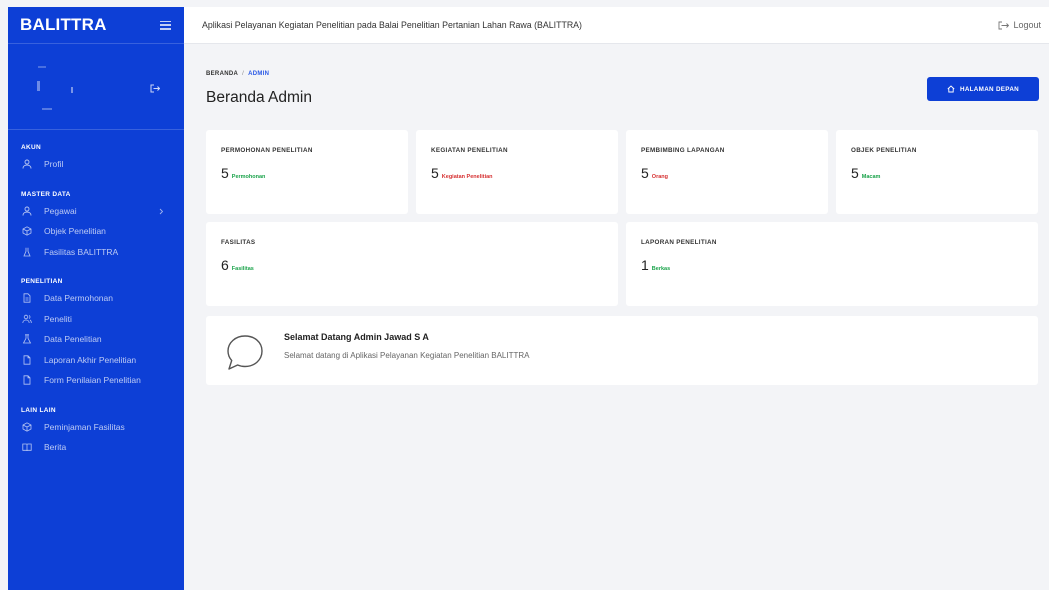 Image resolution: width=1049 pixels, height=590 pixels. I want to click on stat-title: KEGIATAN PENELITIAN, so click(469, 150).